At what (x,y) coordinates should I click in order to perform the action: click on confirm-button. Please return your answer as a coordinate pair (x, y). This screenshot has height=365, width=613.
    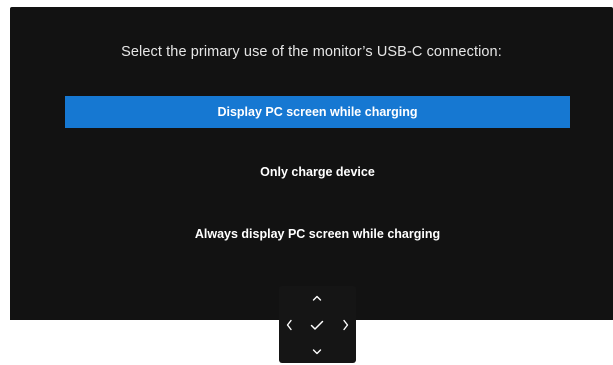
    Looking at the image, I should click on (317, 325).